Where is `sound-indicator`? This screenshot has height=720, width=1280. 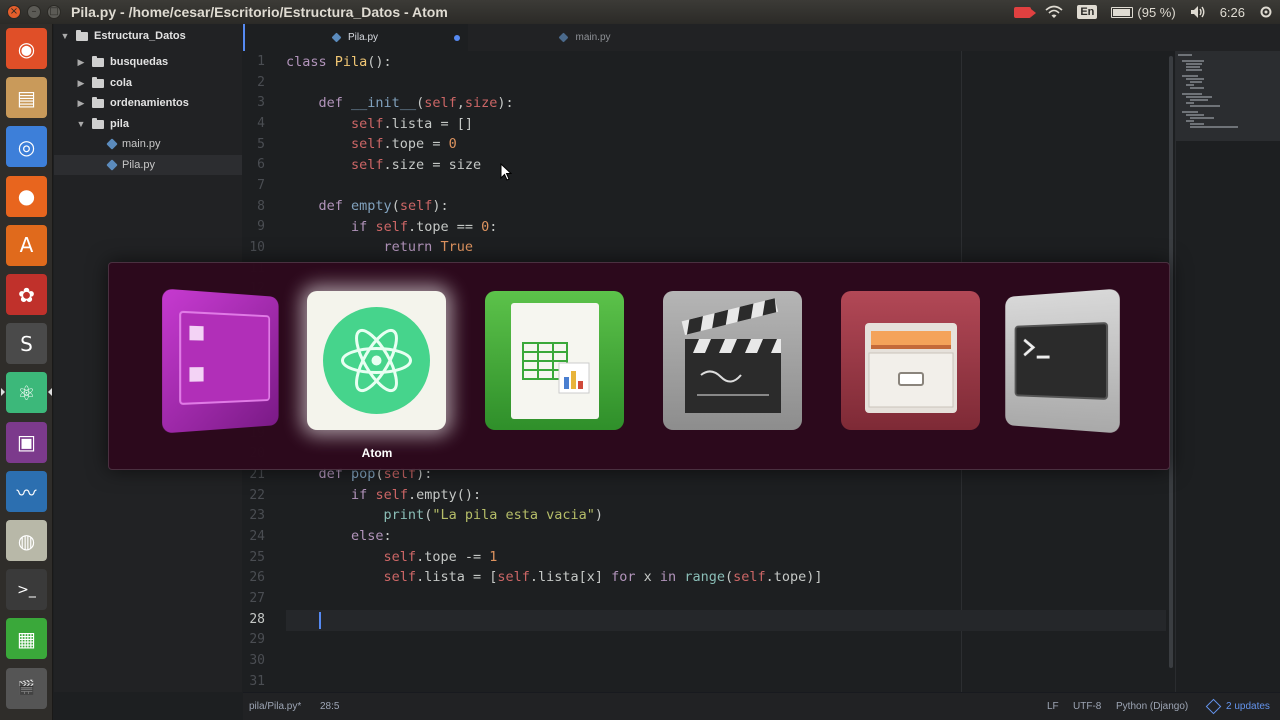 sound-indicator is located at coordinates (1198, 12).